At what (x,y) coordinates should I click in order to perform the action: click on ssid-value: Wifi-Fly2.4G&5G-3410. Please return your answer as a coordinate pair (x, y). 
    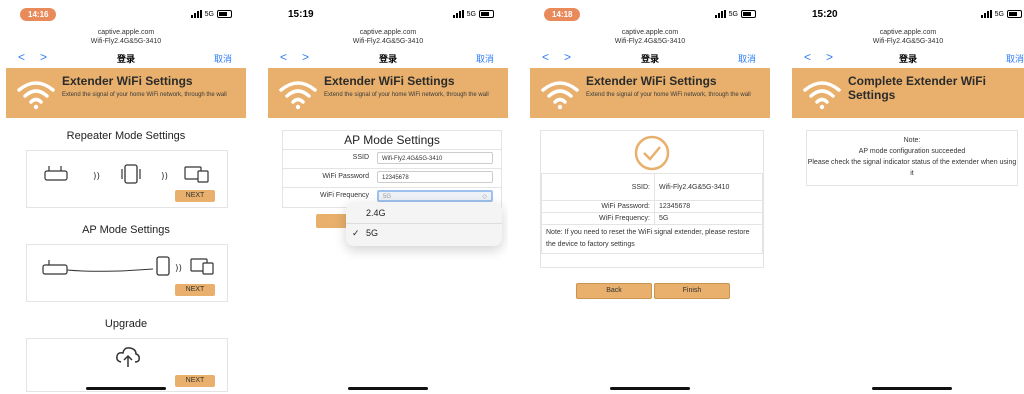
    Looking at the image, I should click on (708, 187).